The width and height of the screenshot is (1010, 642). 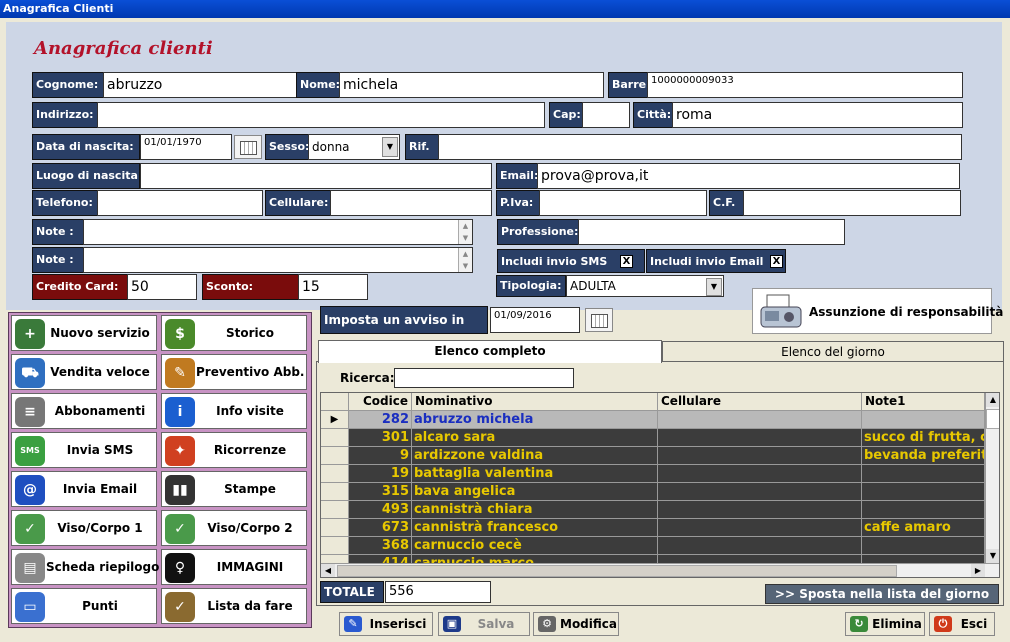 What do you see at coordinates (653, 528) in the screenshot?
I see `table-row: 673 cannistrà francesco caffe amaro` at bounding box center [653, 528].